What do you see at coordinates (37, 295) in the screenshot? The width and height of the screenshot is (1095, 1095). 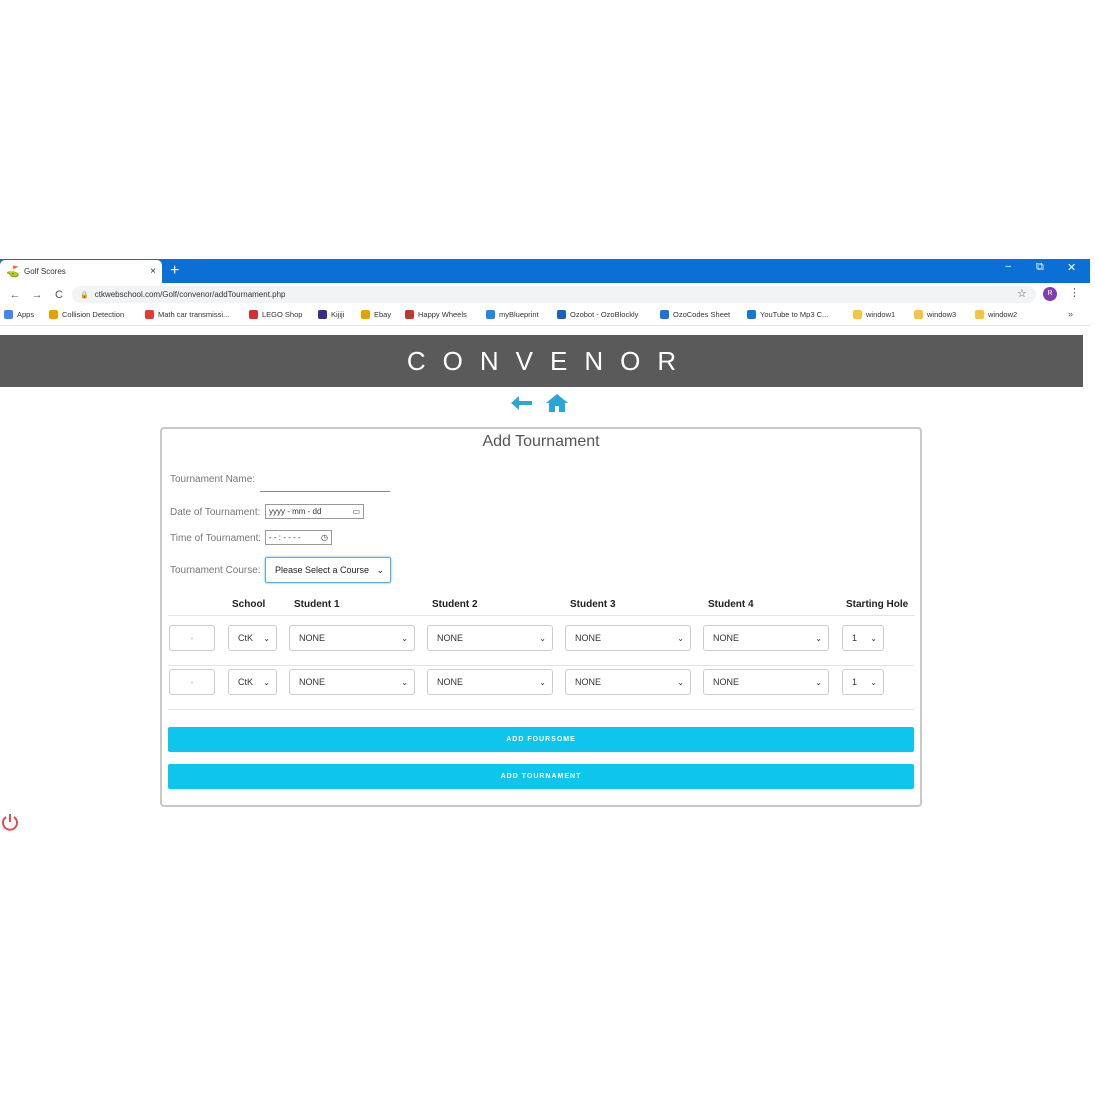 I see `forward-button: →` at bounding box center [37, 295].